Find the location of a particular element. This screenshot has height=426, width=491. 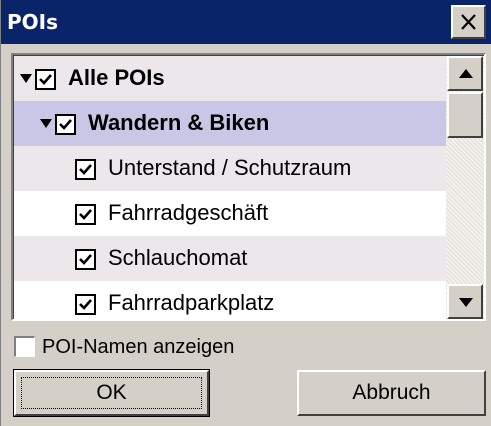

ok-button: OK is located at coordinates (111, 393).